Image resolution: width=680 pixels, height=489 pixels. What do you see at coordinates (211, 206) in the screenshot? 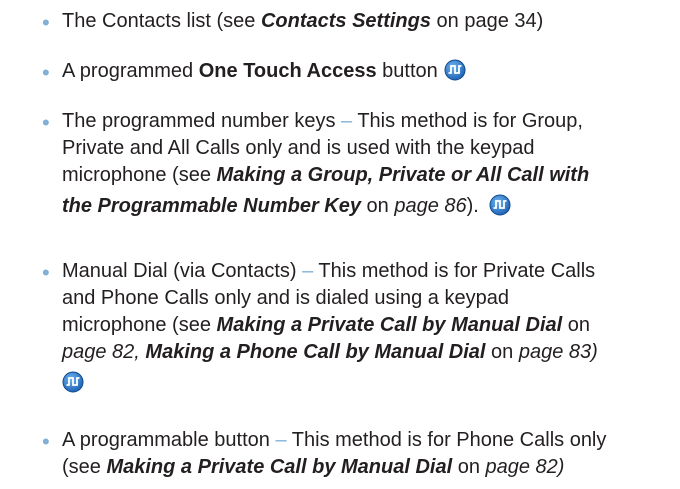
I see `cross-reference: the Programmable Number Key` at bounding box center [211, 206].